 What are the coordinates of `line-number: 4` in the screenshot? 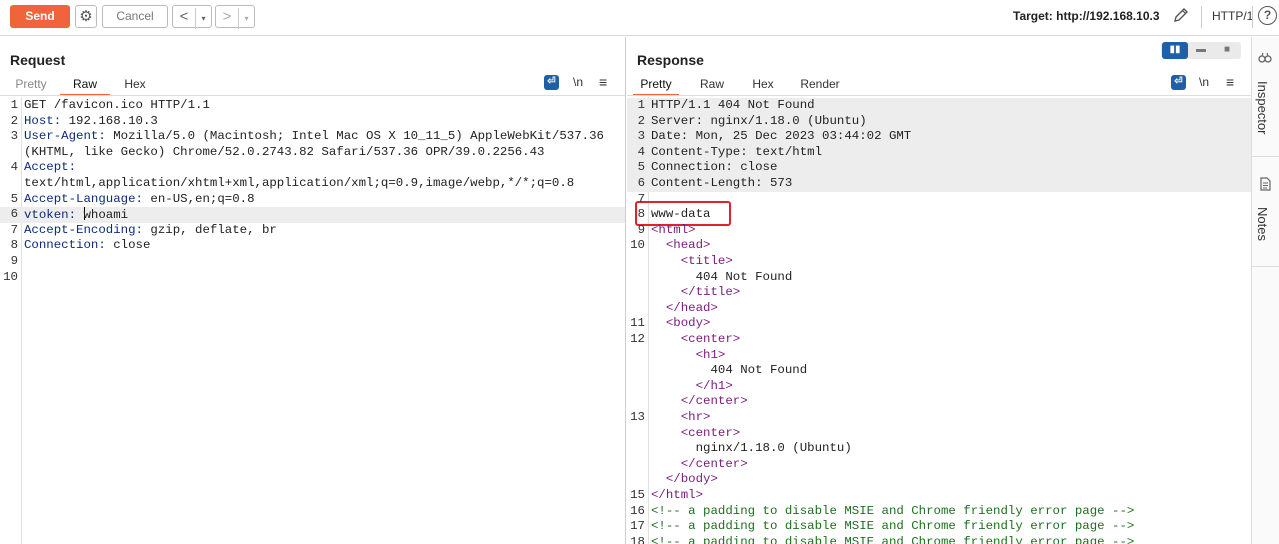 It's located at (14, 167).